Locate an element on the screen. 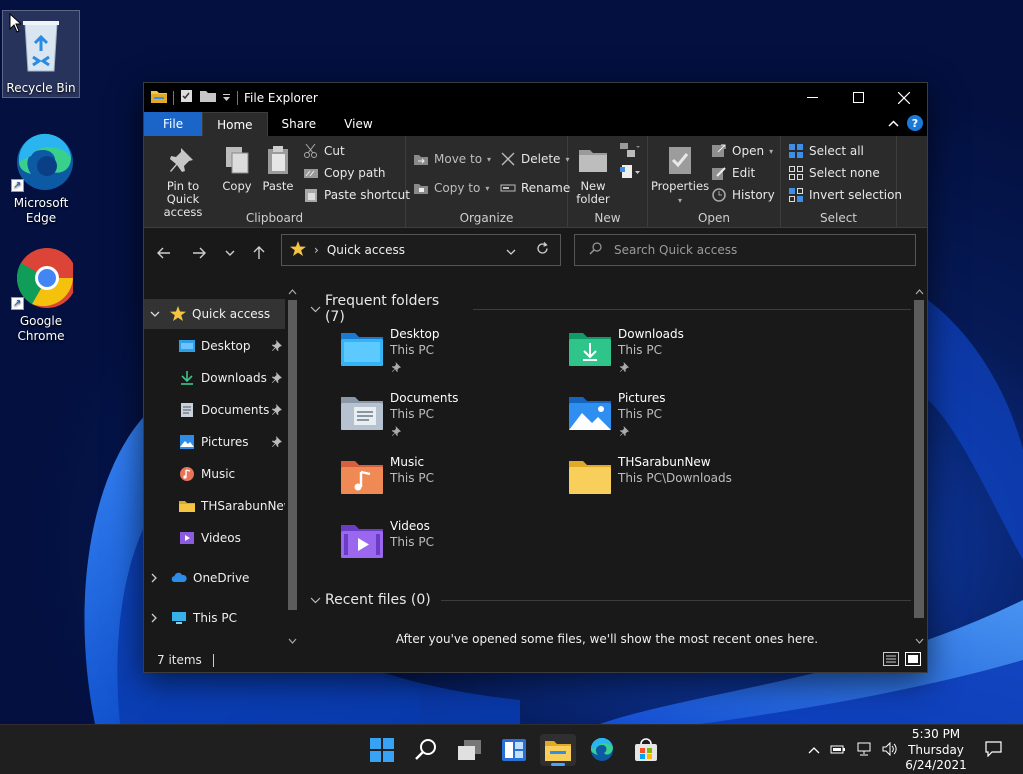 Image resolution: width=1023 pixels, height=774 pixels. history-button: History is located at coordinates (743, 195).